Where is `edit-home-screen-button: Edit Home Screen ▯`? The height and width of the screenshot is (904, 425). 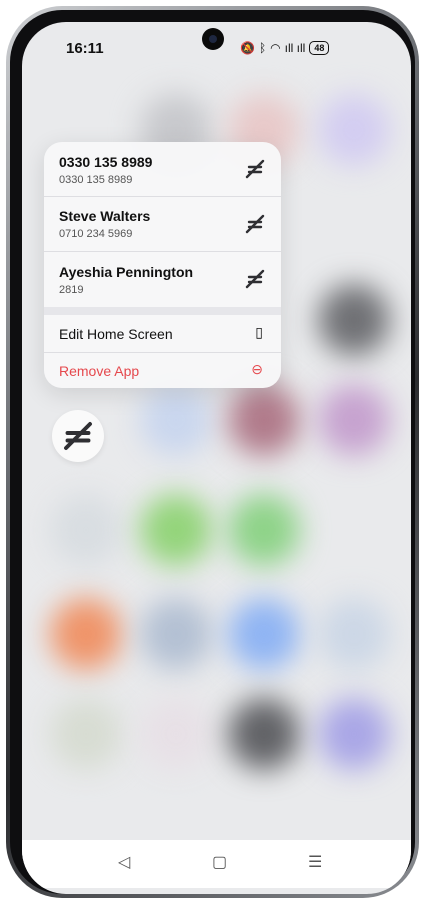
edit-home-screen-button: Edit Home Screen ▯ is located at coordinates (162, 334).